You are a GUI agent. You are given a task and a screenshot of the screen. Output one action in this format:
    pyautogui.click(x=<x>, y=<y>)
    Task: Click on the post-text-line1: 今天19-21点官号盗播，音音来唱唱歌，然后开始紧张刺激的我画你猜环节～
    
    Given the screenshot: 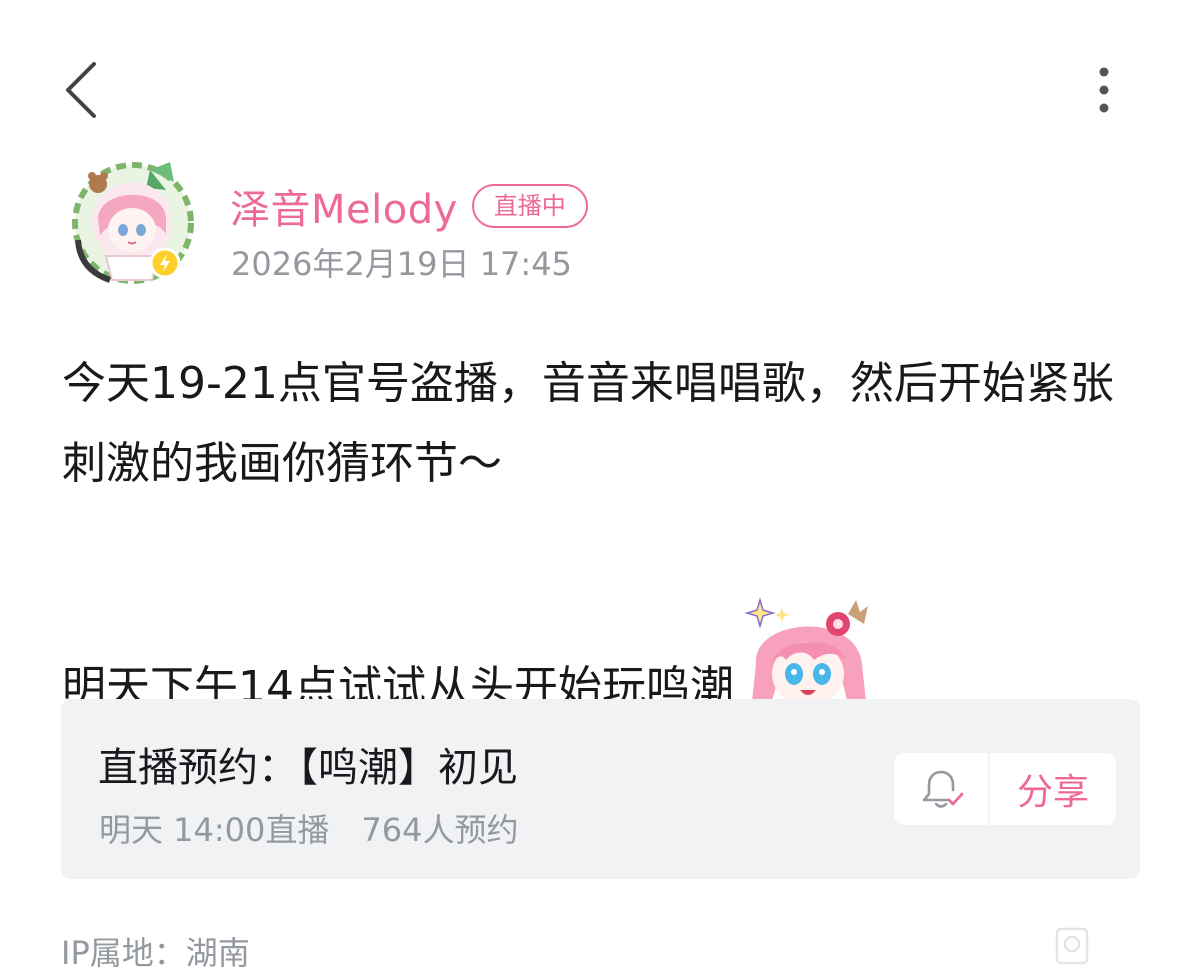 What is the action you would take?
    pyautogui.click(x=588, y=423)
    